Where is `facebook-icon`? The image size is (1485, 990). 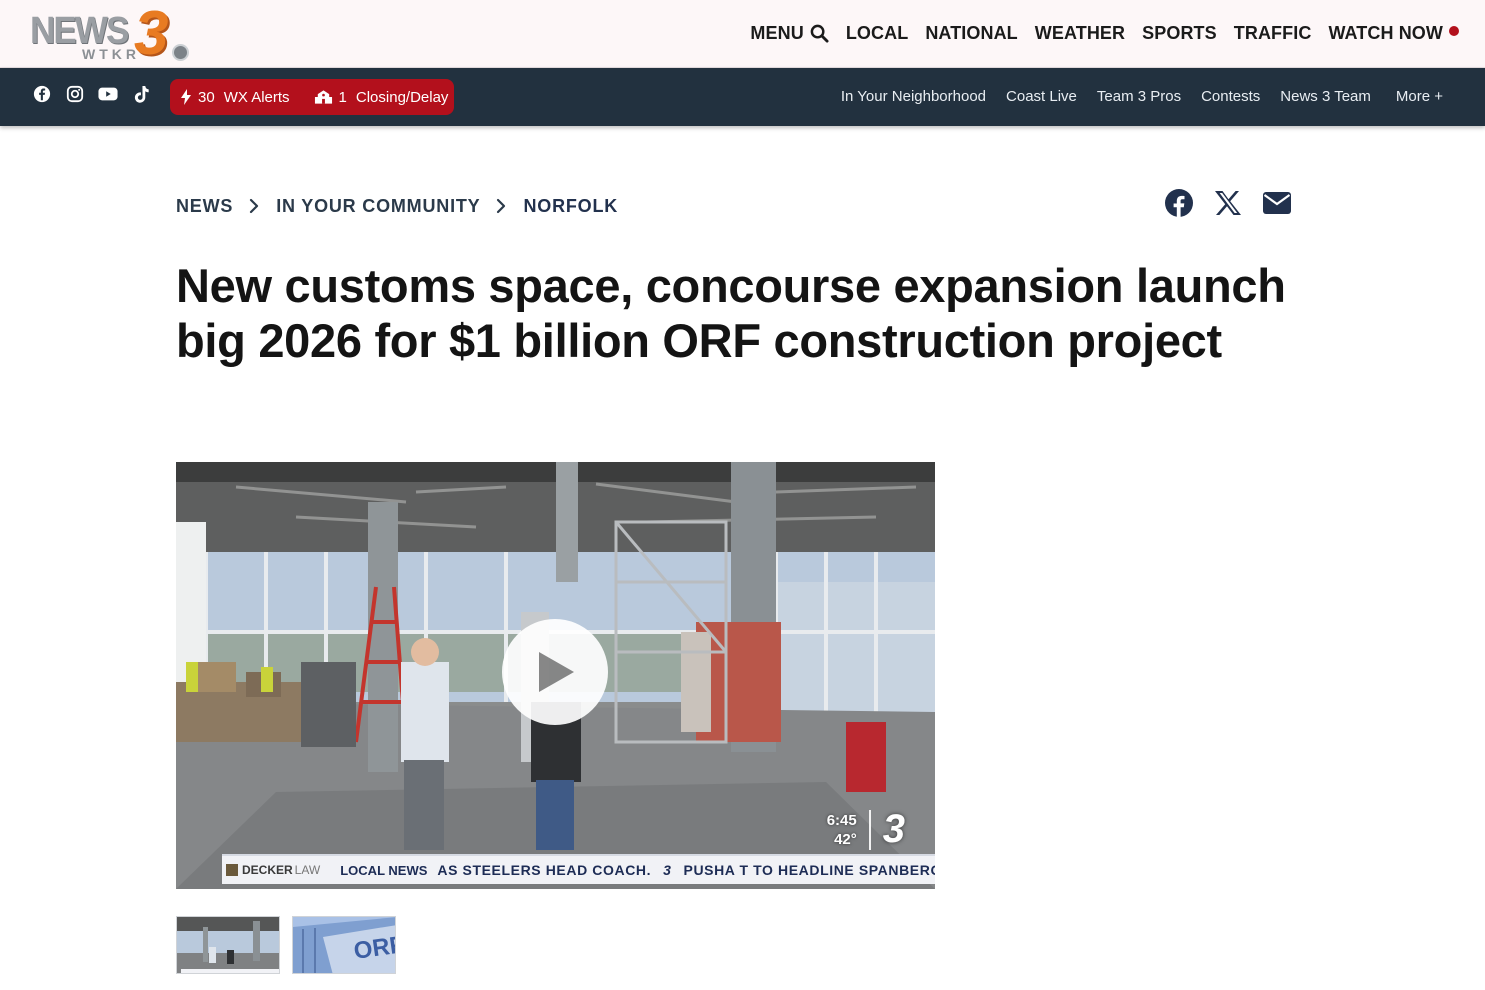 facebook-icon is located at coordinates (42, 94).